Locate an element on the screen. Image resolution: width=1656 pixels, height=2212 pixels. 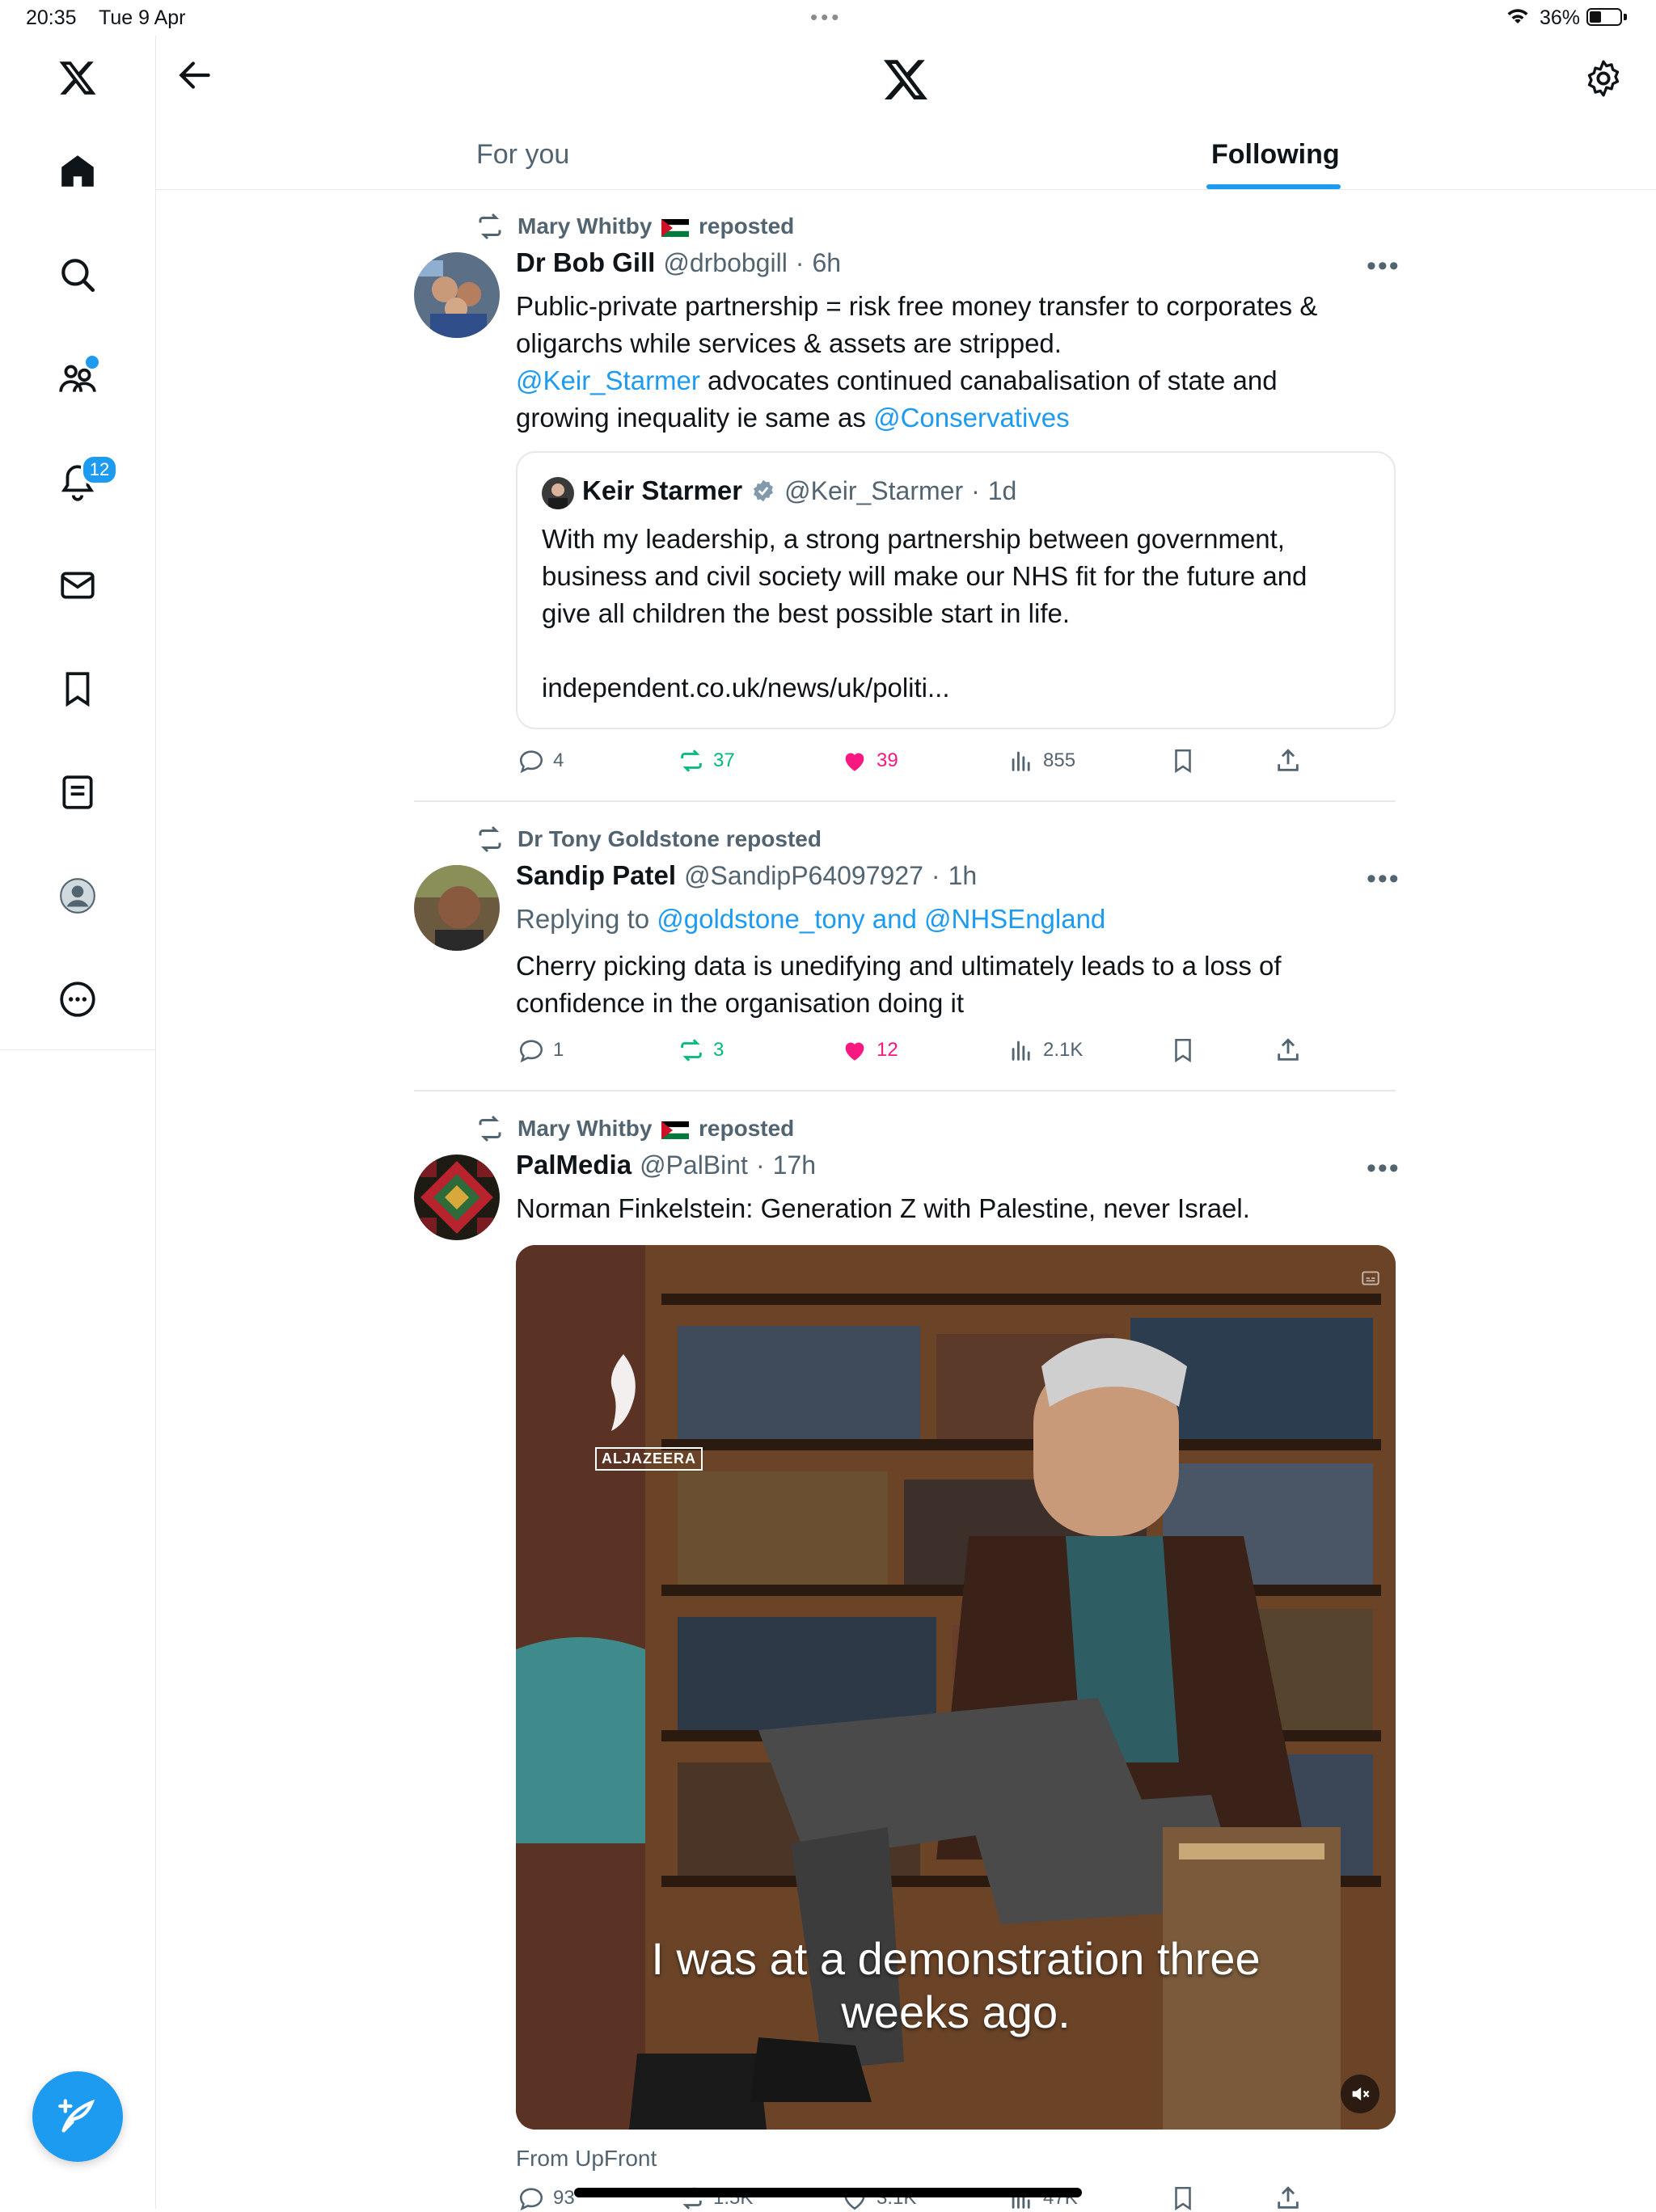
like-count: 12 is located at coordinates (887, 1050).